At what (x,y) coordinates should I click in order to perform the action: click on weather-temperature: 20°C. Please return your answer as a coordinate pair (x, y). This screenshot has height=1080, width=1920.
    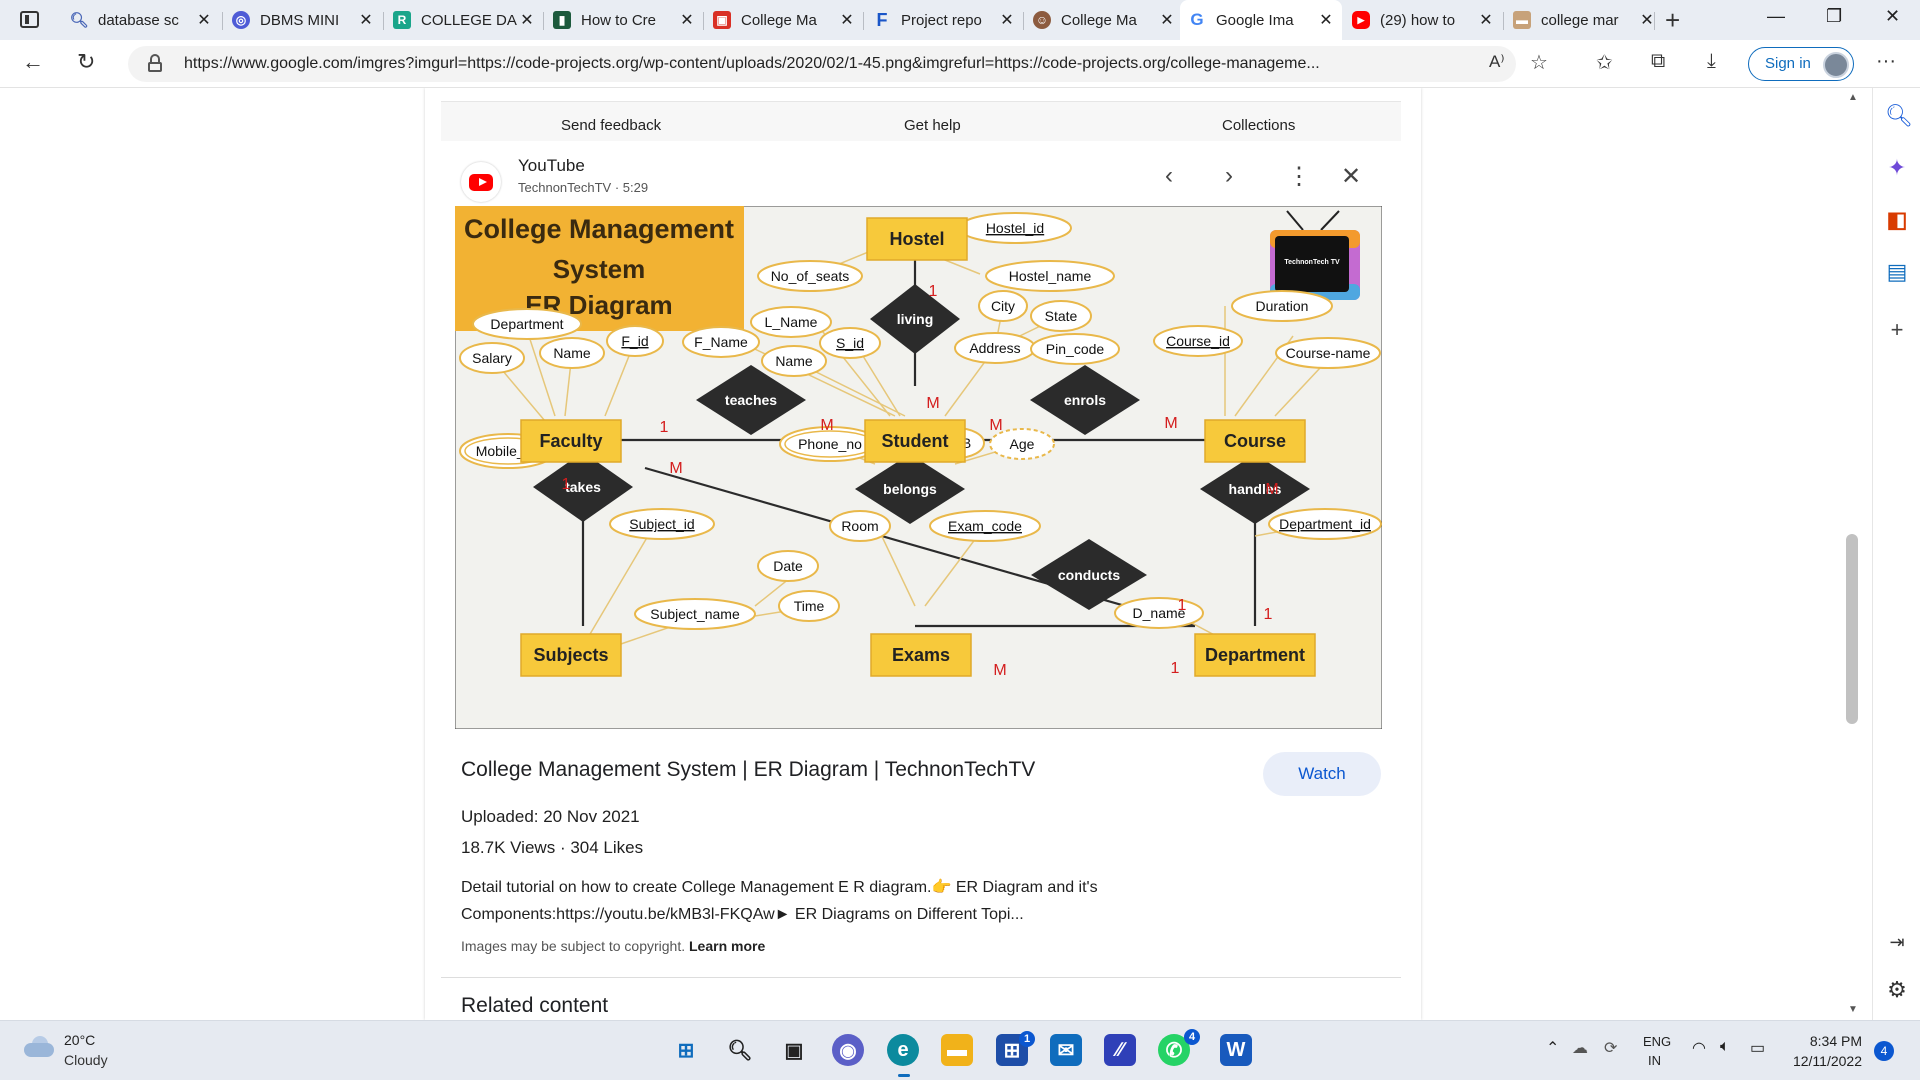
    Looking at the image, I should click on (79, 1040).